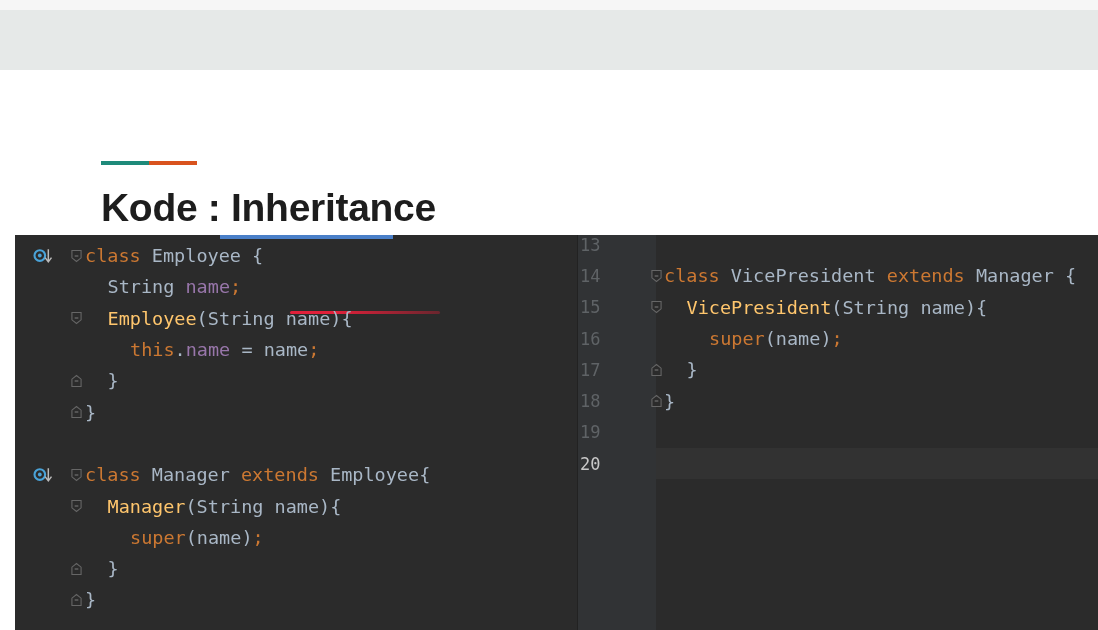  What do you see at coordinates (590, 463) in the screenshot?
I see `line-number: 20` at bounding box center [590, 463].